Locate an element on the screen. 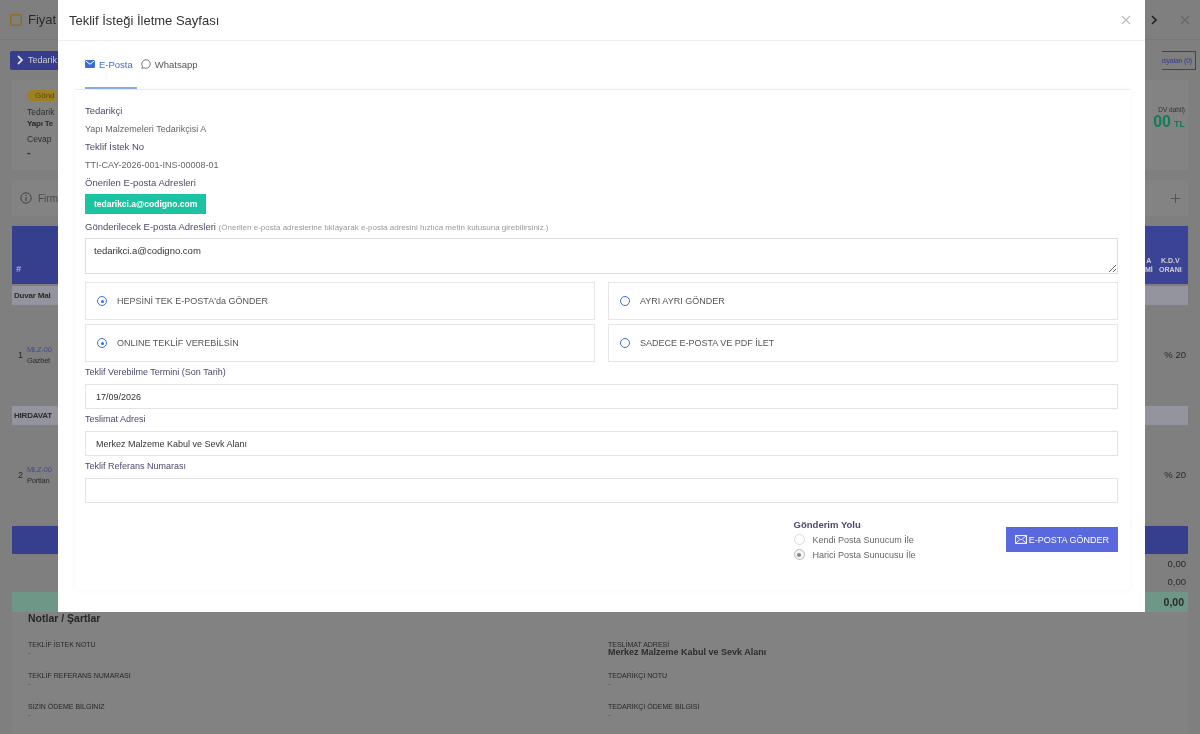 This screenshot has width=1200, height=734. group-title: HIRDAVAT is located at coordinates (32, 415).